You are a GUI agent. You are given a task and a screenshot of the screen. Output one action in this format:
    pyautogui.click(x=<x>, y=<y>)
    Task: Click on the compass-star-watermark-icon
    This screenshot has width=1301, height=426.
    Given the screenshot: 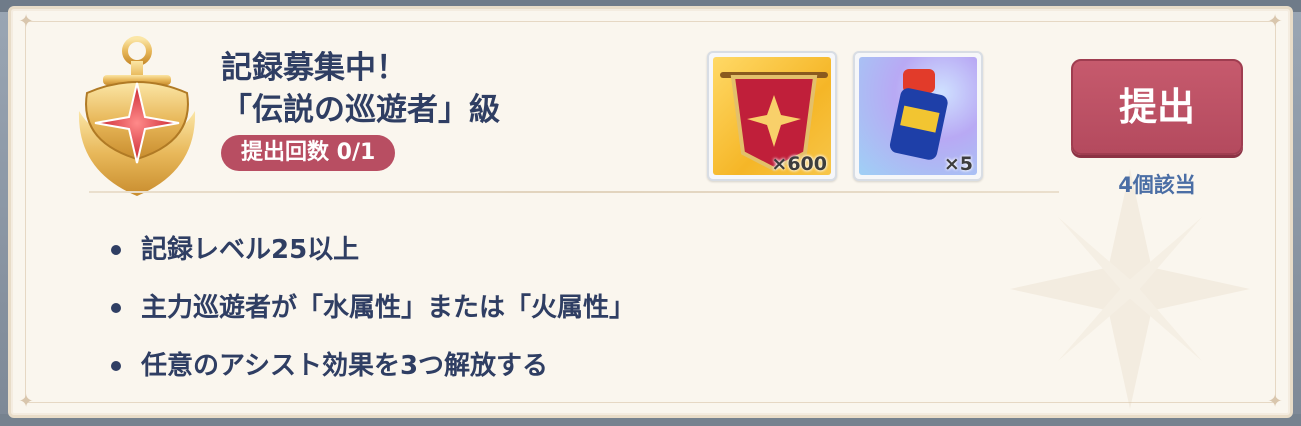 What is the action you would take?
    pyautogui.click(x=1130, y=289)
    